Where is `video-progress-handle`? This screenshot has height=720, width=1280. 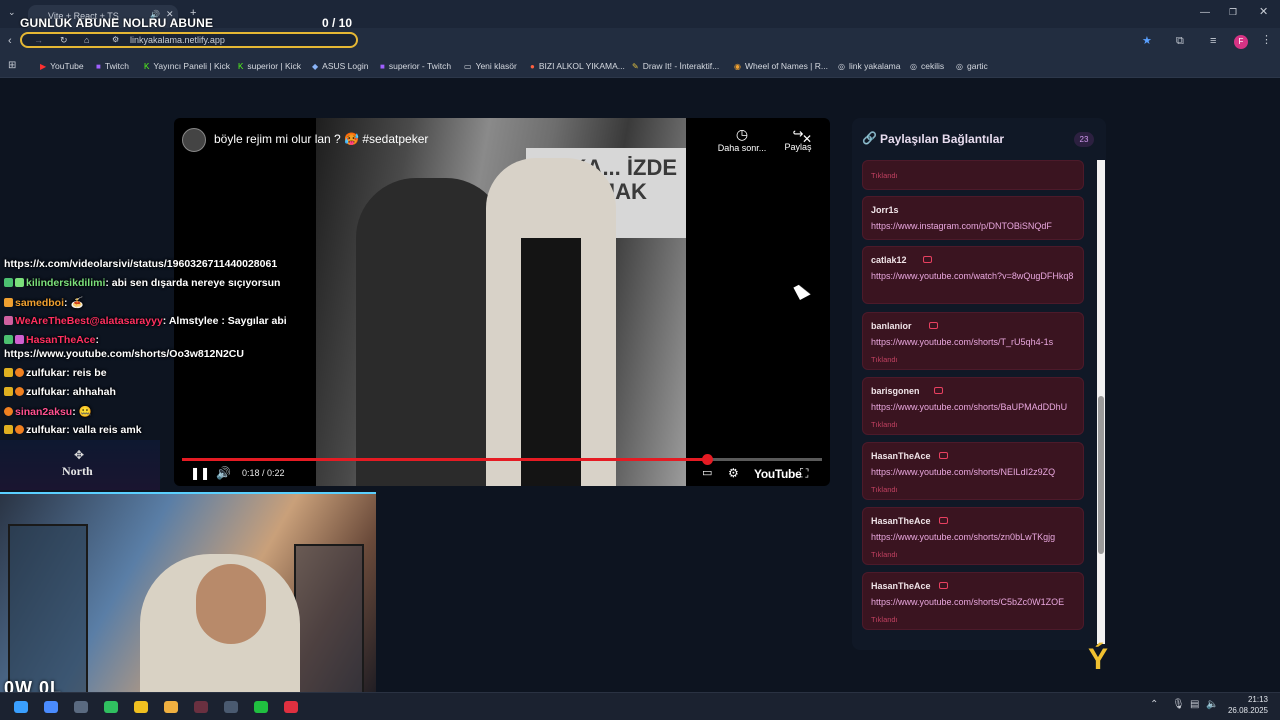
video-progress-handle is located at coordinates (707, 459).